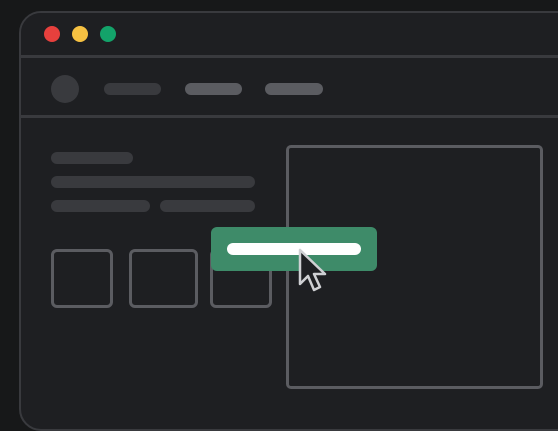 The width and height of the screenshot is (558, 431). Describe the element at coordinates (289, 35) in the screenshot. I see `title-bar` at that location.